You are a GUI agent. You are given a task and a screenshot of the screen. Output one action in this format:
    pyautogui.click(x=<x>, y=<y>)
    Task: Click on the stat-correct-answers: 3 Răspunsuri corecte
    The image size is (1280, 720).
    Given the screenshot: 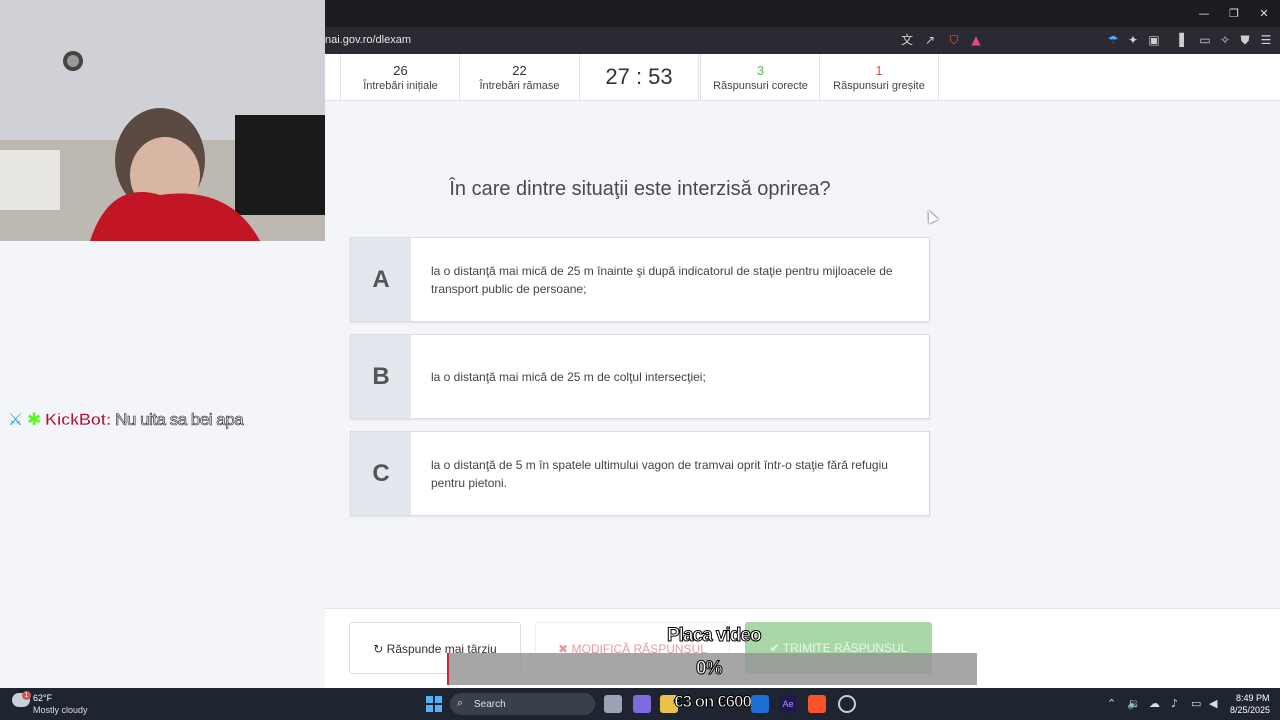 What is the action you would take?
    pyautogui.click(x=760, y=77)
    